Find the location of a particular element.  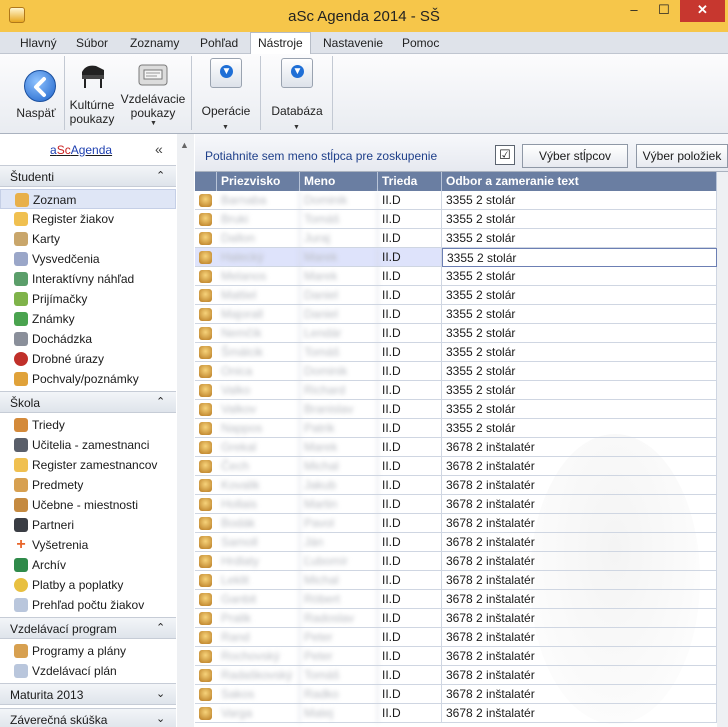

tab-nastavenie: Nastavenie is located at coordinates (353, 43).